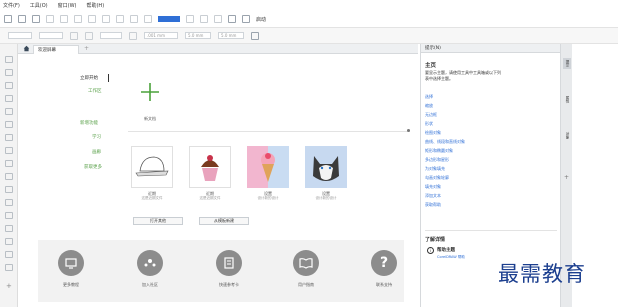  What do you see at coordinates (446, 250) in the screenshot?
I see `help-topics-link: 帮助主题` at bounding box center [446, 250].